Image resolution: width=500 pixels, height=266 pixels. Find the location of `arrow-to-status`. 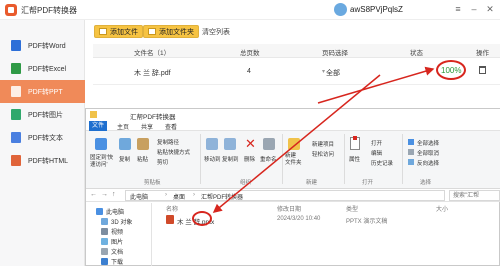

arrow-to-status is located at coordinates (376, 85).